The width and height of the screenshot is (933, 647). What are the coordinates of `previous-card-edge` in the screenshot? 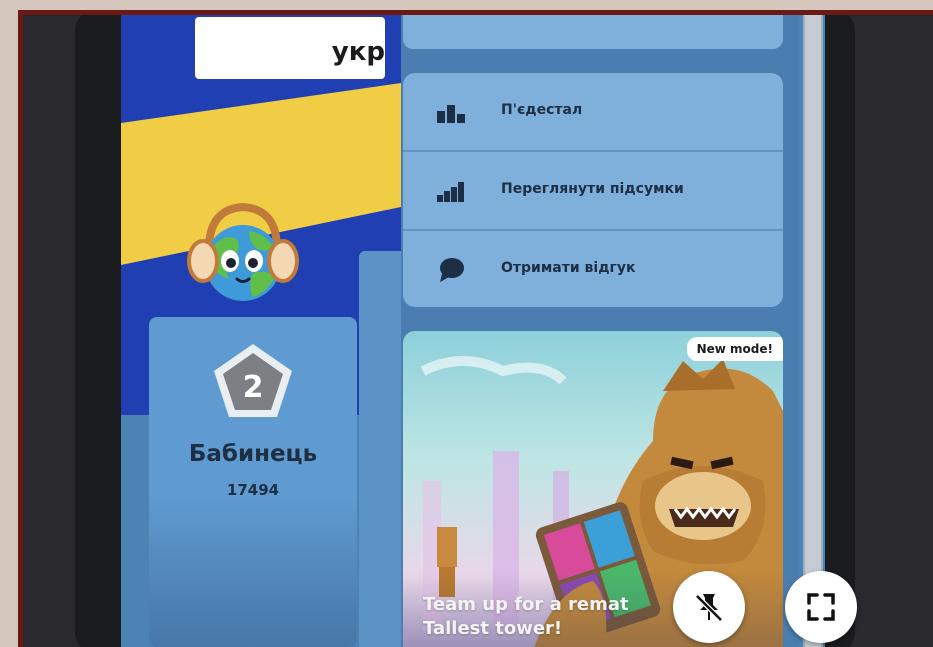 It's located at (593, 32).